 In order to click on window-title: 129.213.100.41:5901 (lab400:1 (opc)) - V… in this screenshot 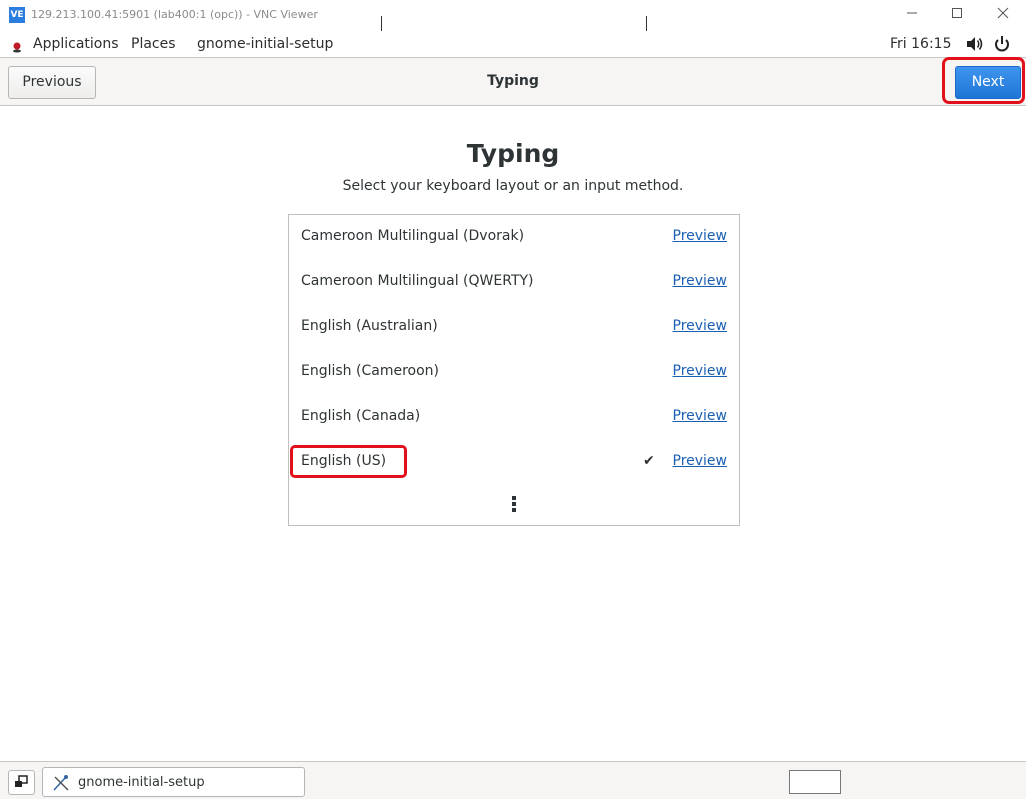, I will do `click(174, 14)`.